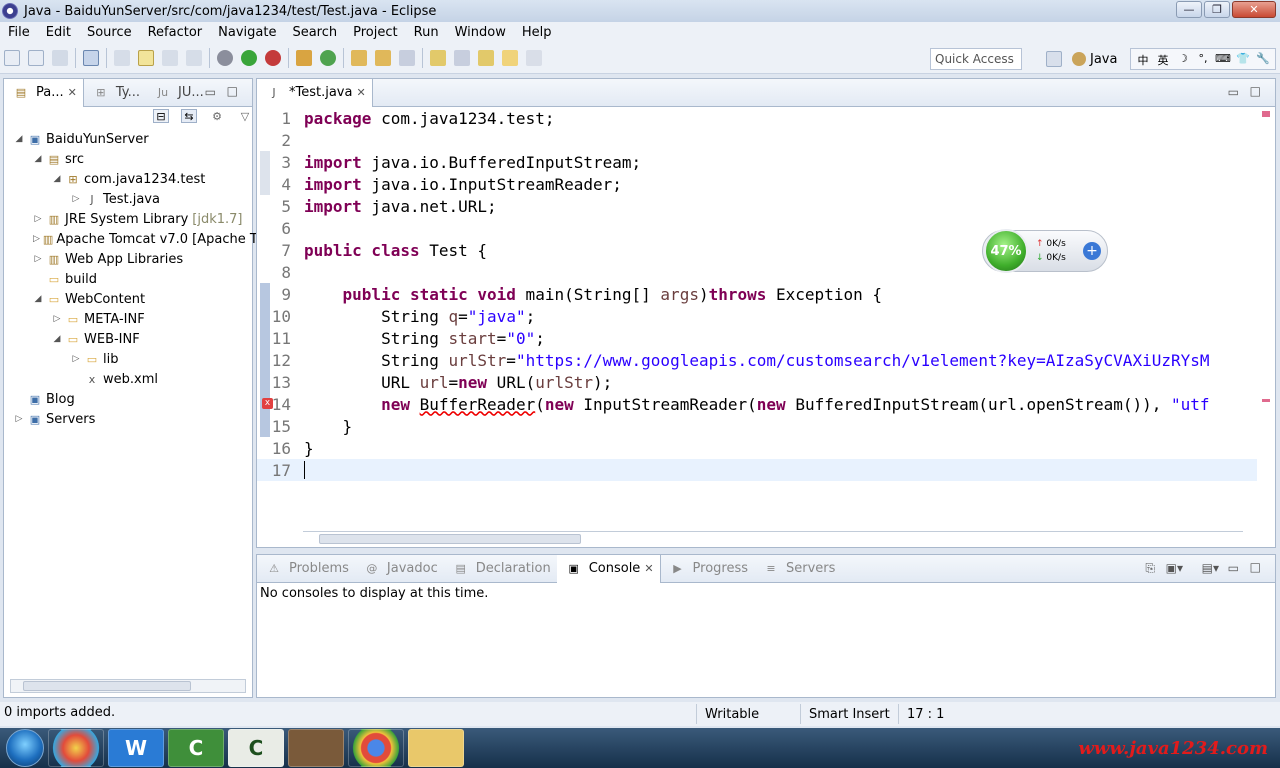  What do you see at coordinates (757, 470) in the screenshot?
I see `code-line: 17` at bounding box center [757, 470].